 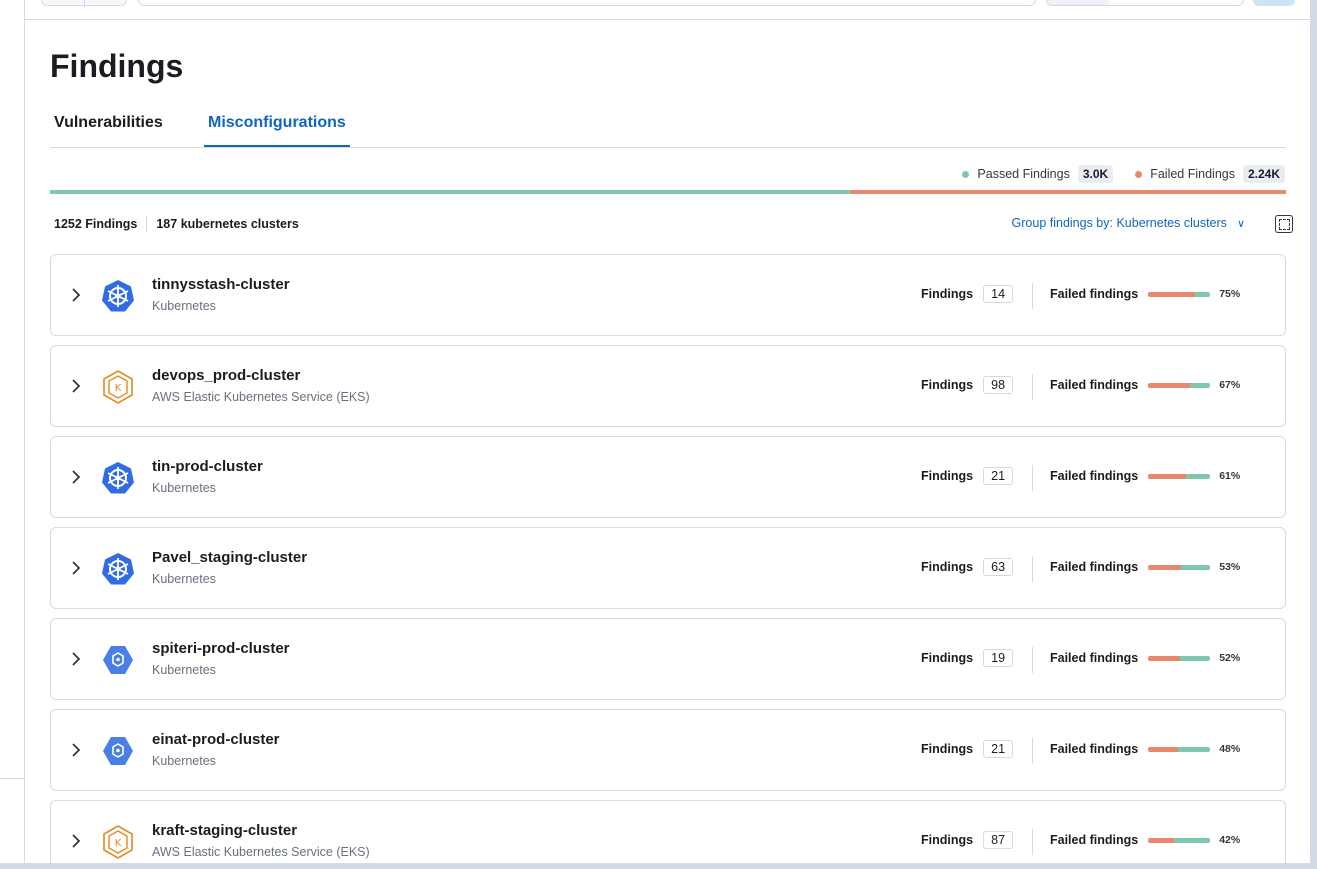 What do you see at coordinates (1230, 294) in the screenshot?
I see `failed-percent: 75%` at bounding box center [1230, 294].